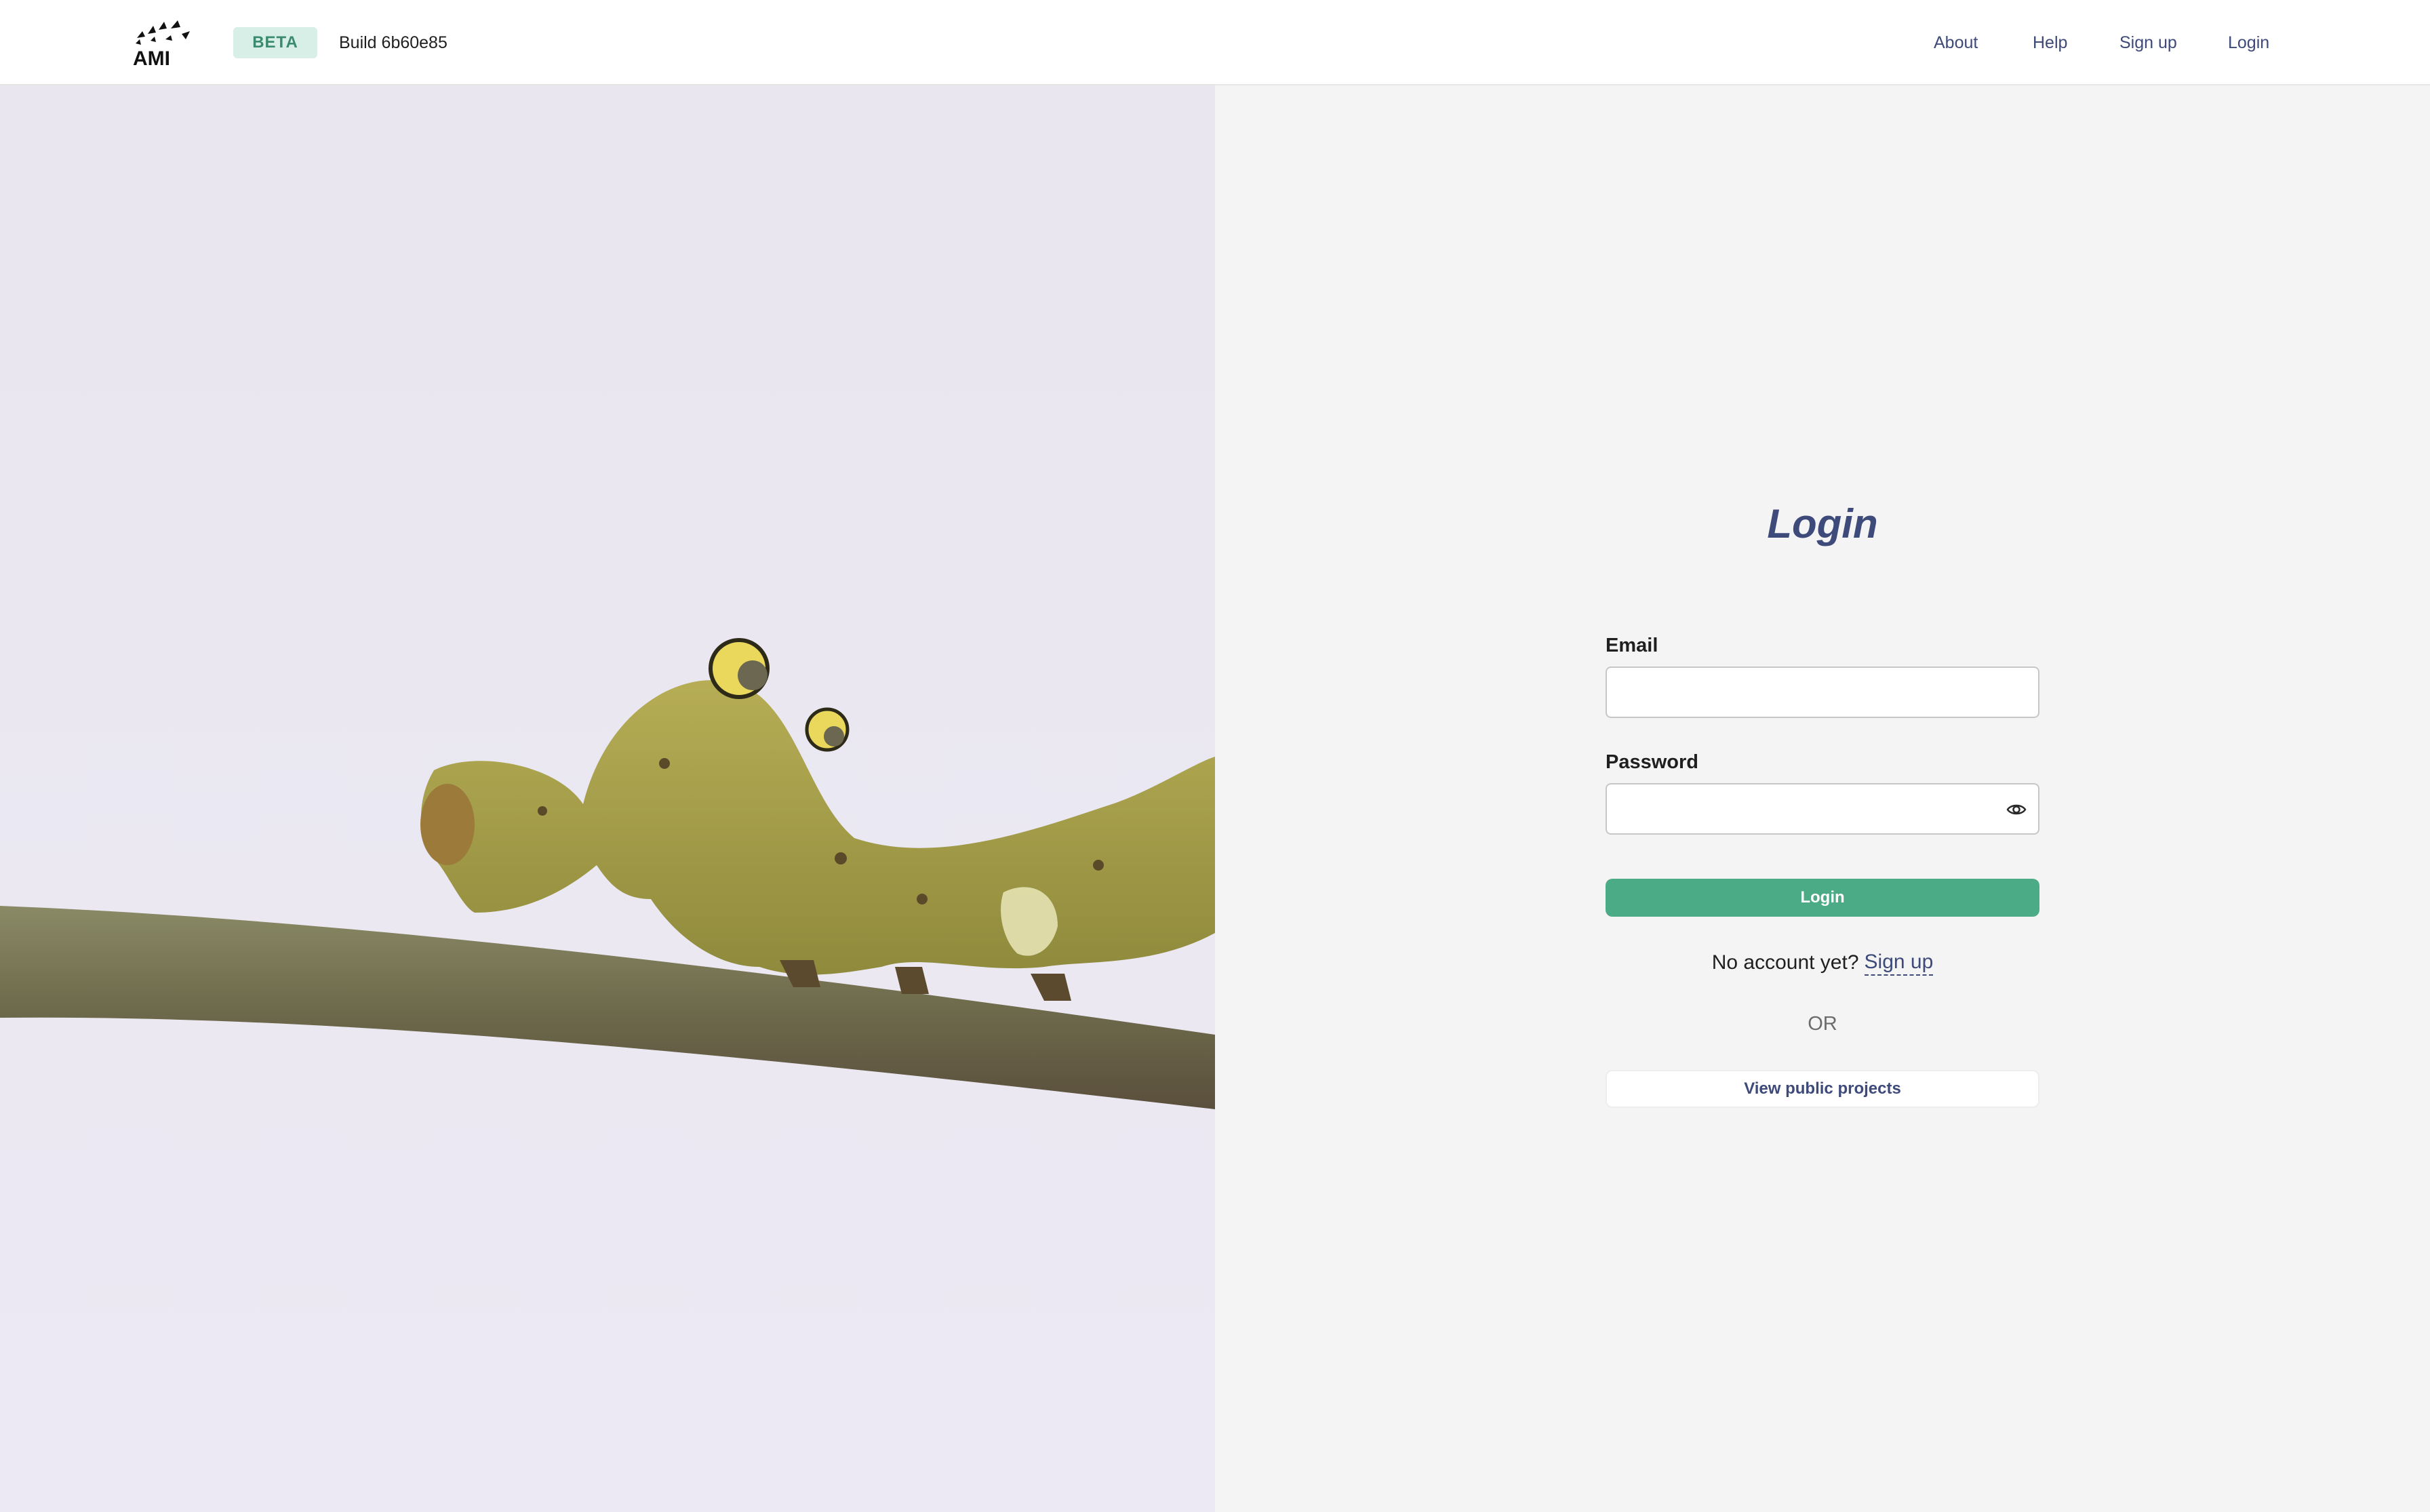  I want to click on or-divider: OR, so click(1823, 1024).